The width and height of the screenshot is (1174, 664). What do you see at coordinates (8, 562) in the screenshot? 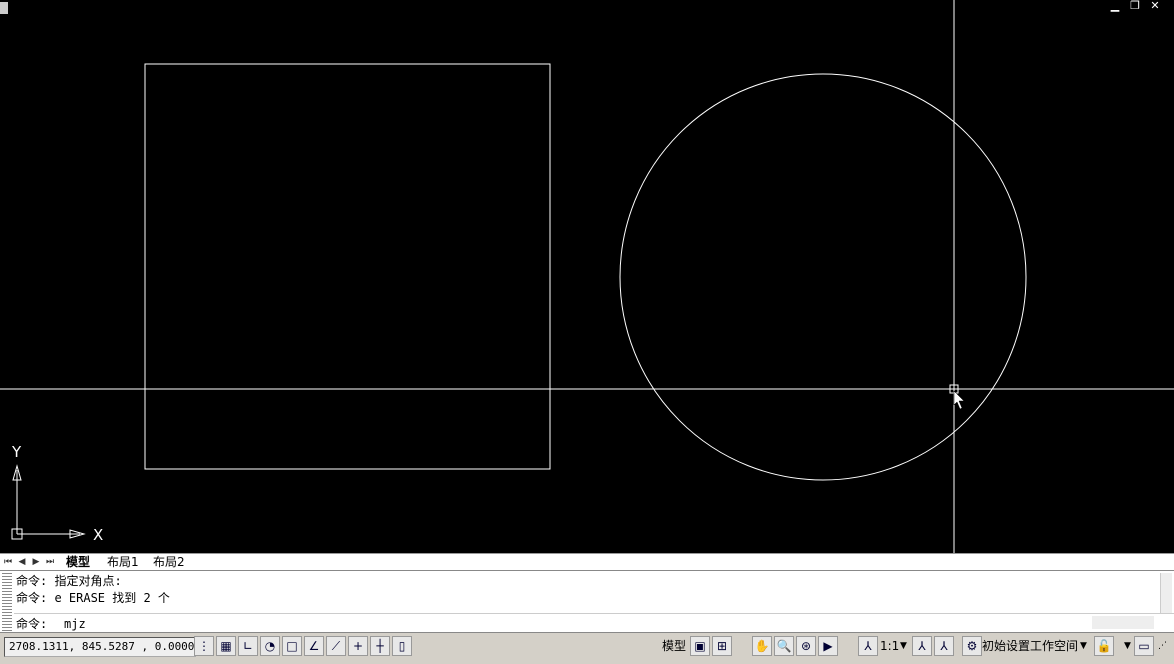
I see `first-tab-icon: ⏮` at bounding box center [8, 562].